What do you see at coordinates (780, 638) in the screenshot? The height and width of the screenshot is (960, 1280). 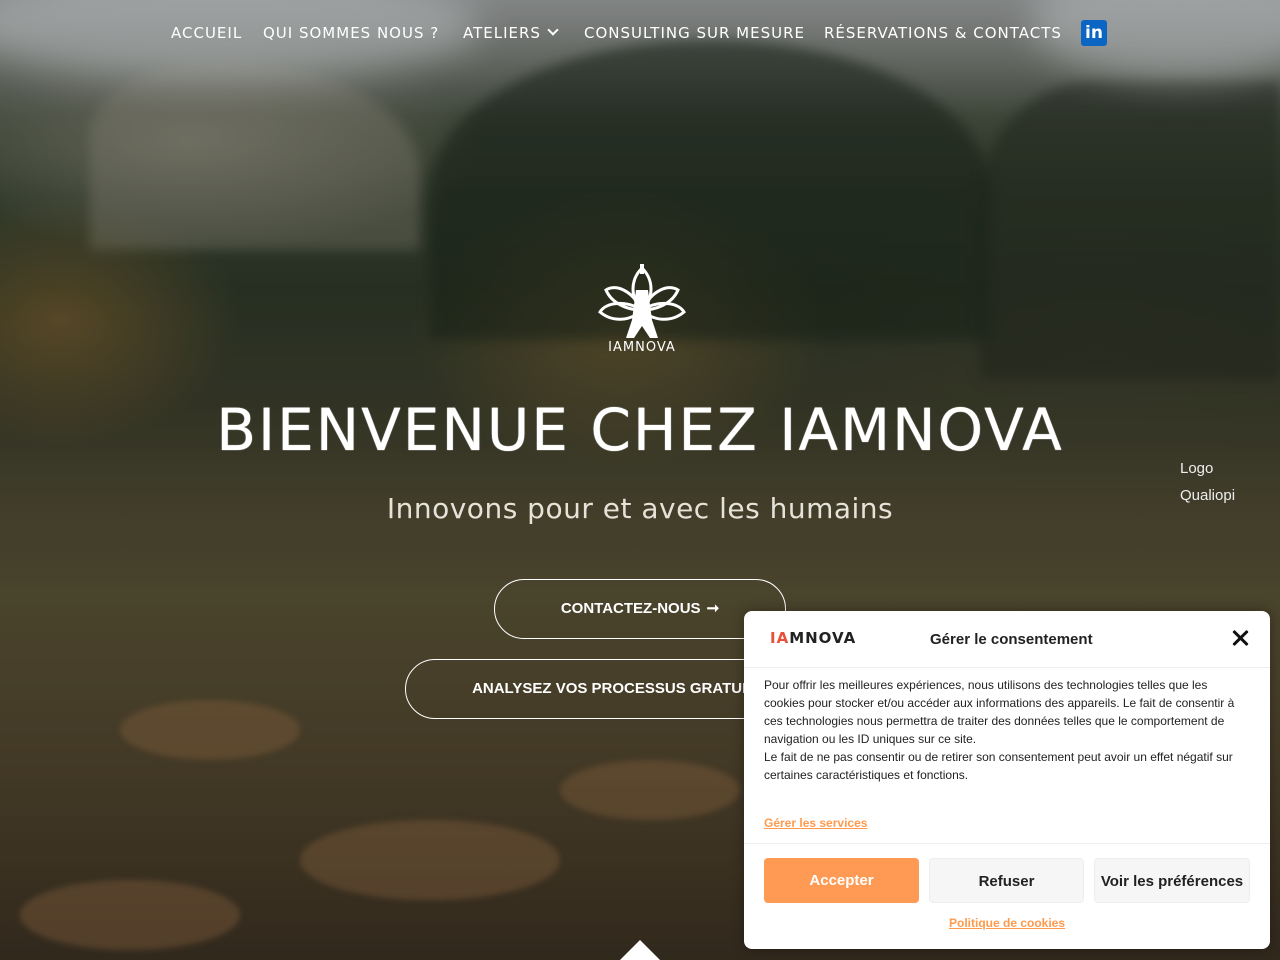 I see `consent-logo-ia: IA` at bounding box center [780, 638].